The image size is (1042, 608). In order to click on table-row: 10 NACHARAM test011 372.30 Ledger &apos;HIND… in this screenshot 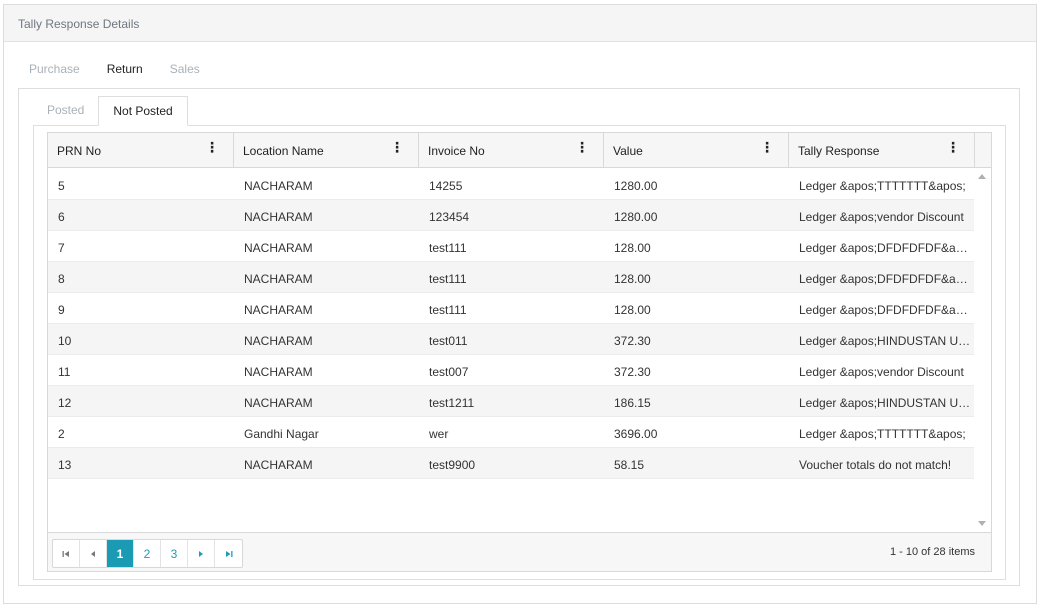, I will do `click(511, 339)`.